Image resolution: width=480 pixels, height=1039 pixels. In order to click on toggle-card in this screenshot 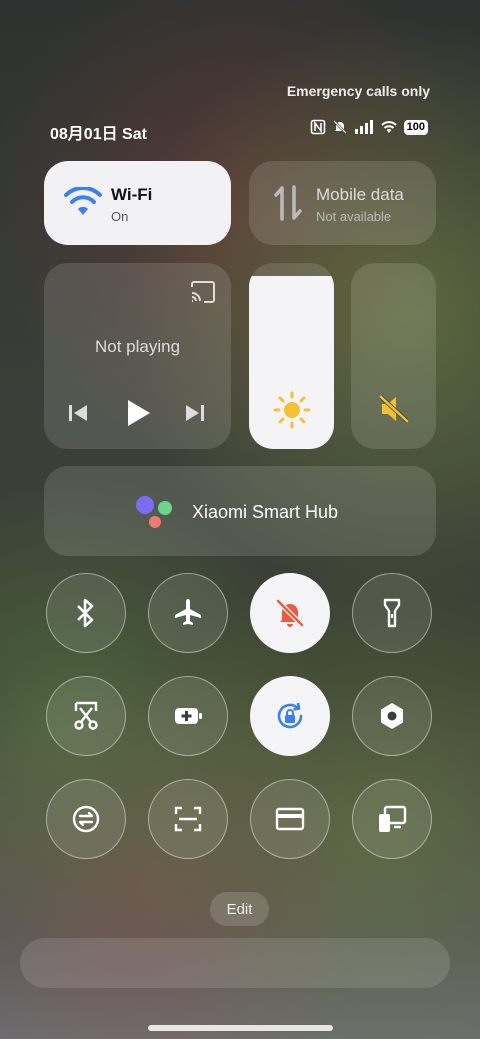, I will do `click(290, 819)`.